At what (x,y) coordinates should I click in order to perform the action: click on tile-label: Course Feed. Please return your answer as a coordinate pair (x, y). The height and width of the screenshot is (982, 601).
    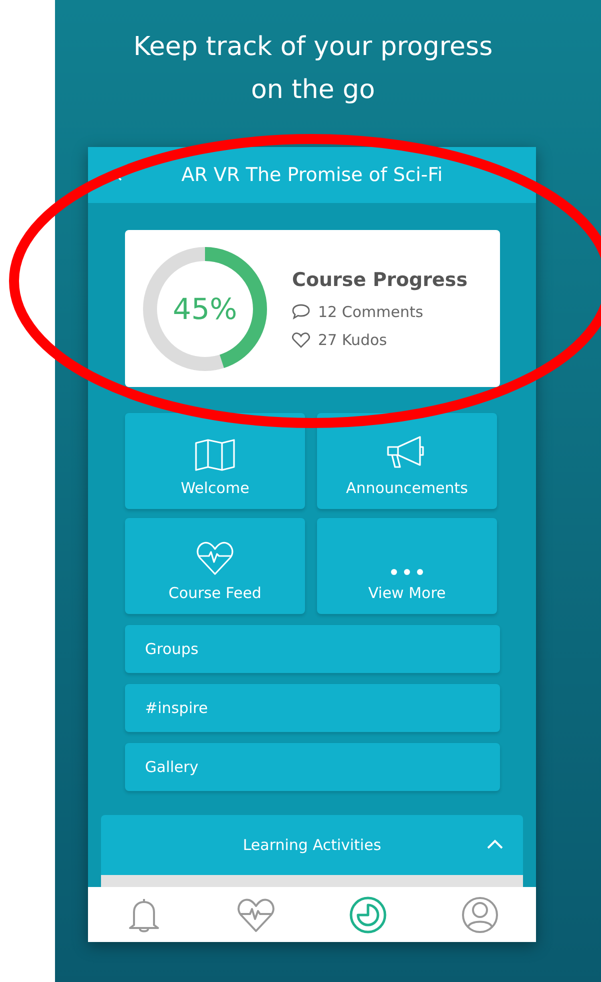
    Looking at the image, I should click on (215, 593).